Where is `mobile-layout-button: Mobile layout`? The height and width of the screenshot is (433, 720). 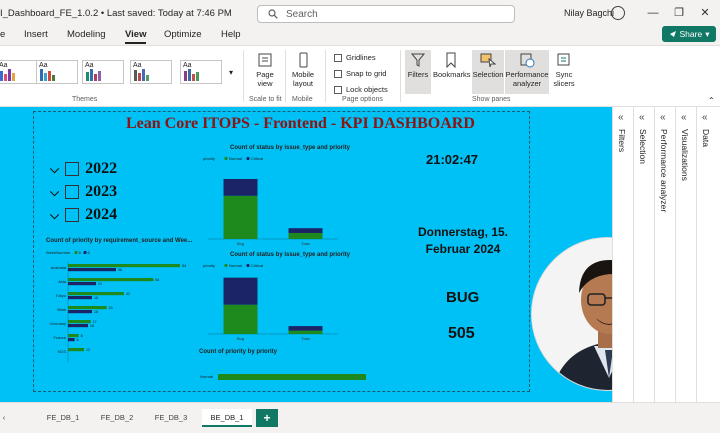 mobile-layout-button: Mobile layout is located at coordinates (303, 70).